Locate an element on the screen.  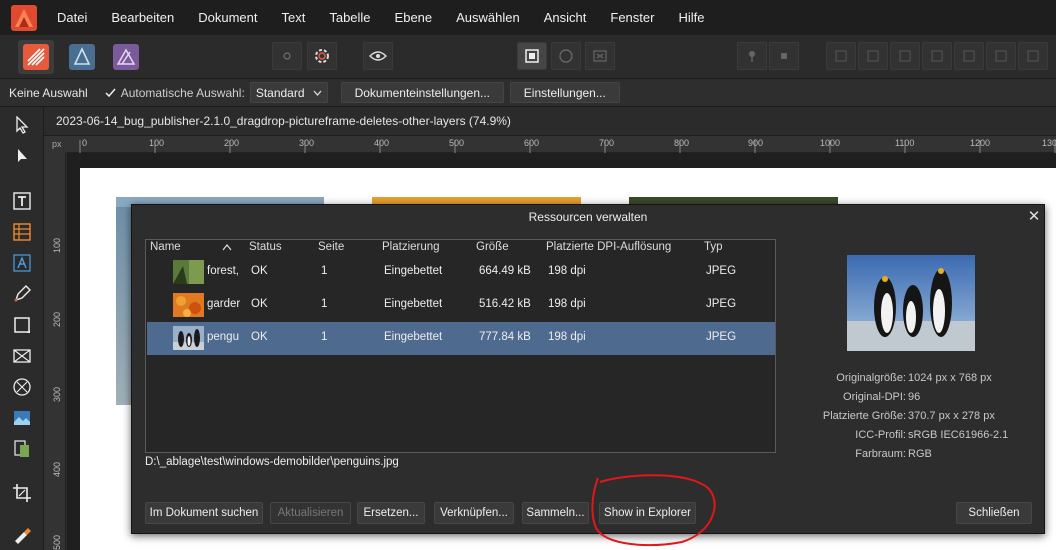
checkmark-icon is located at coordinates (110, 93).